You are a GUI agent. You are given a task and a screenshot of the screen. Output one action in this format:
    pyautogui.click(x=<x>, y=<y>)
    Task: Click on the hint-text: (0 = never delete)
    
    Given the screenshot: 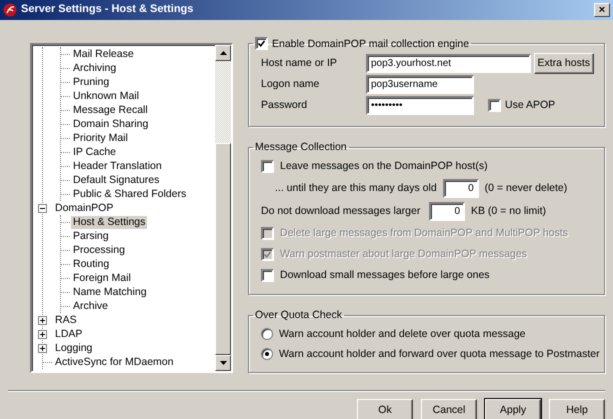 What is the action you would take?
    pyautogui.click(x=526, y=188)
    